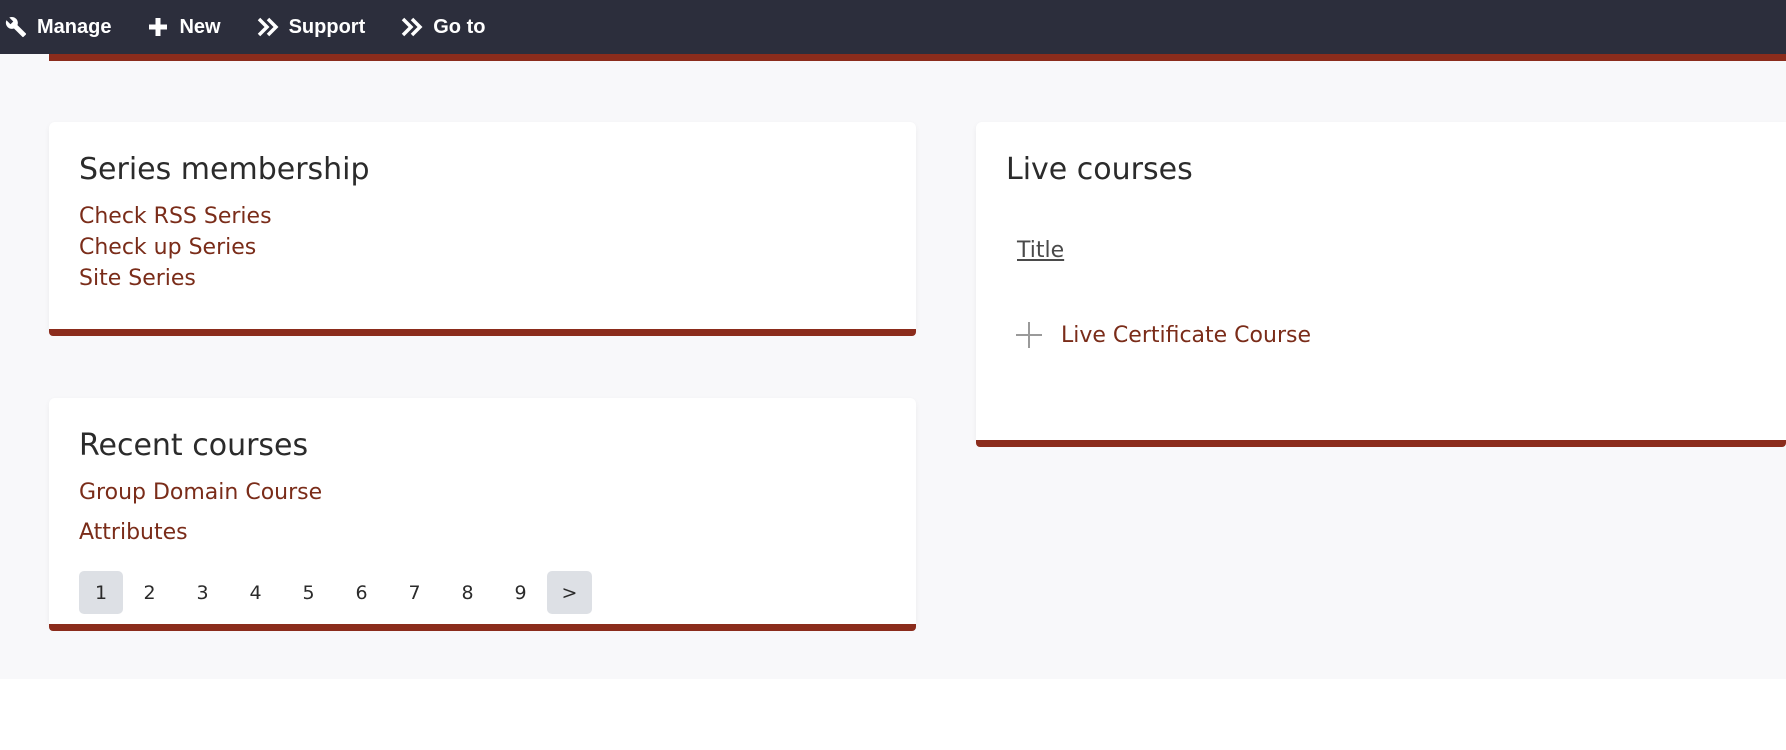 The height and width of the screenshot is (750, 1786). Describe the element at coordinates (459, 26) in the screenshot. I see `toolbar-goto-label: Go to` at that location.